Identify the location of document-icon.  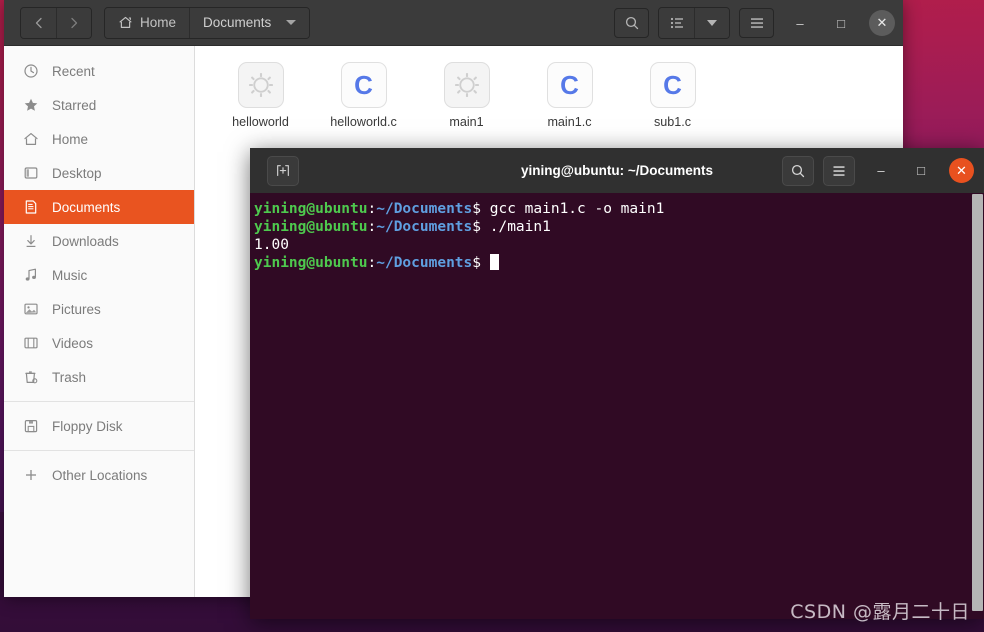
(30, 207).